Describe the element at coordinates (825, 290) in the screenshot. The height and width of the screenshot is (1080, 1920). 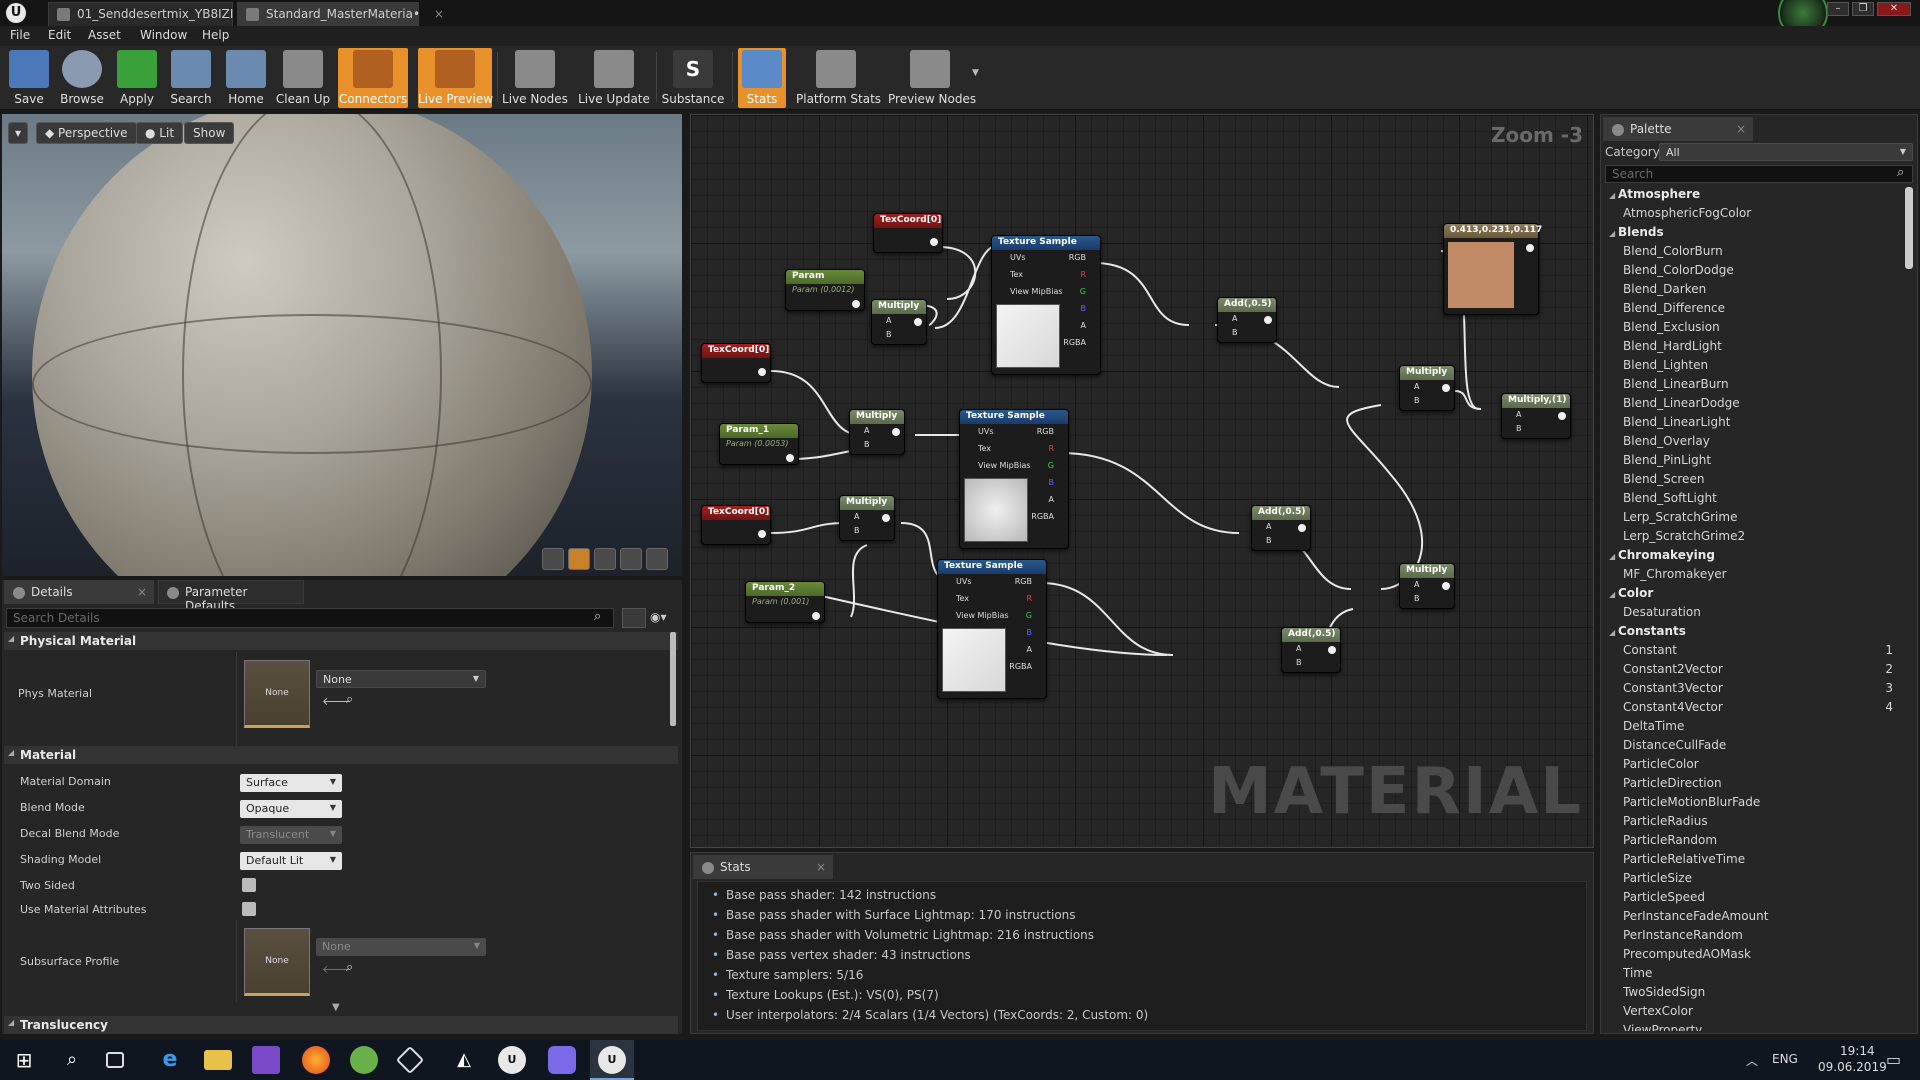
I see `node-param: Param Param (0.0012)` at that location.